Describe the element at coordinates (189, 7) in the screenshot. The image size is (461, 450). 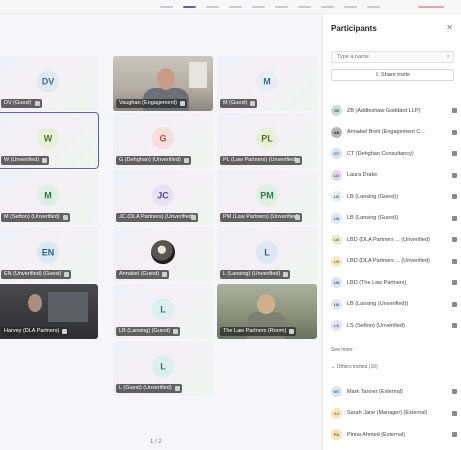
I see `people-icon` at that location.